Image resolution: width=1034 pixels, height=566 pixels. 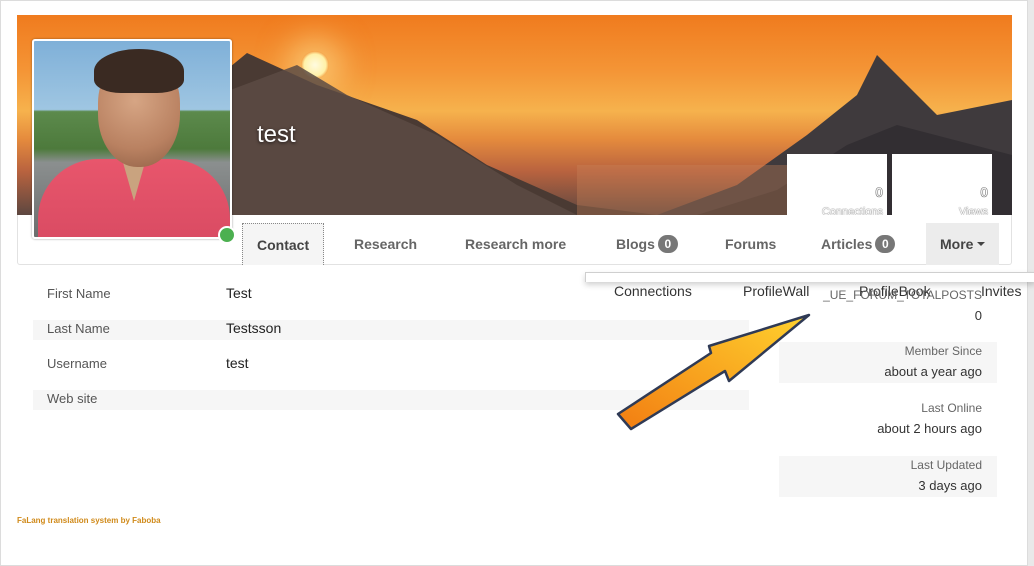 What do you see at coordinates (79, 293) in the screenshot?
I see `field-label: First Name` at bounding box center [79, 293].